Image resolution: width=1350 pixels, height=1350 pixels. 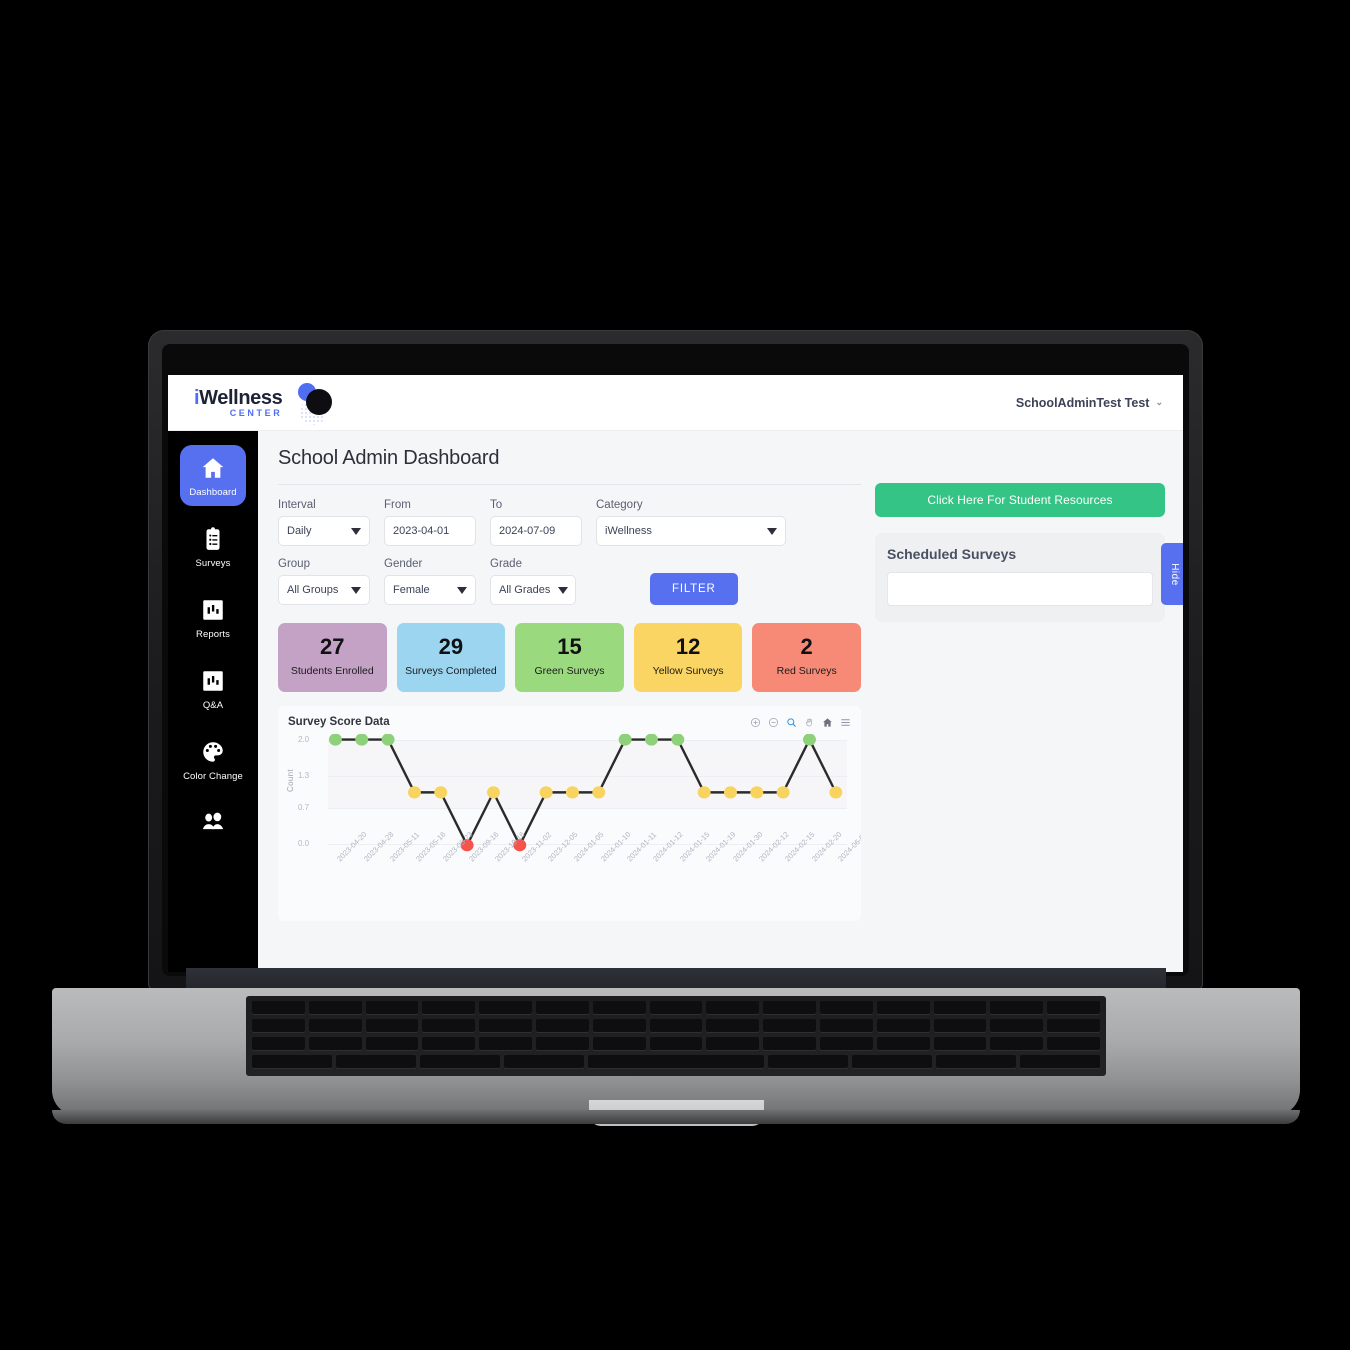 What do you see at coordinates (313, 590) in the screenshot?
I see `group-value: All Groups` at bounding box center [313, 590].